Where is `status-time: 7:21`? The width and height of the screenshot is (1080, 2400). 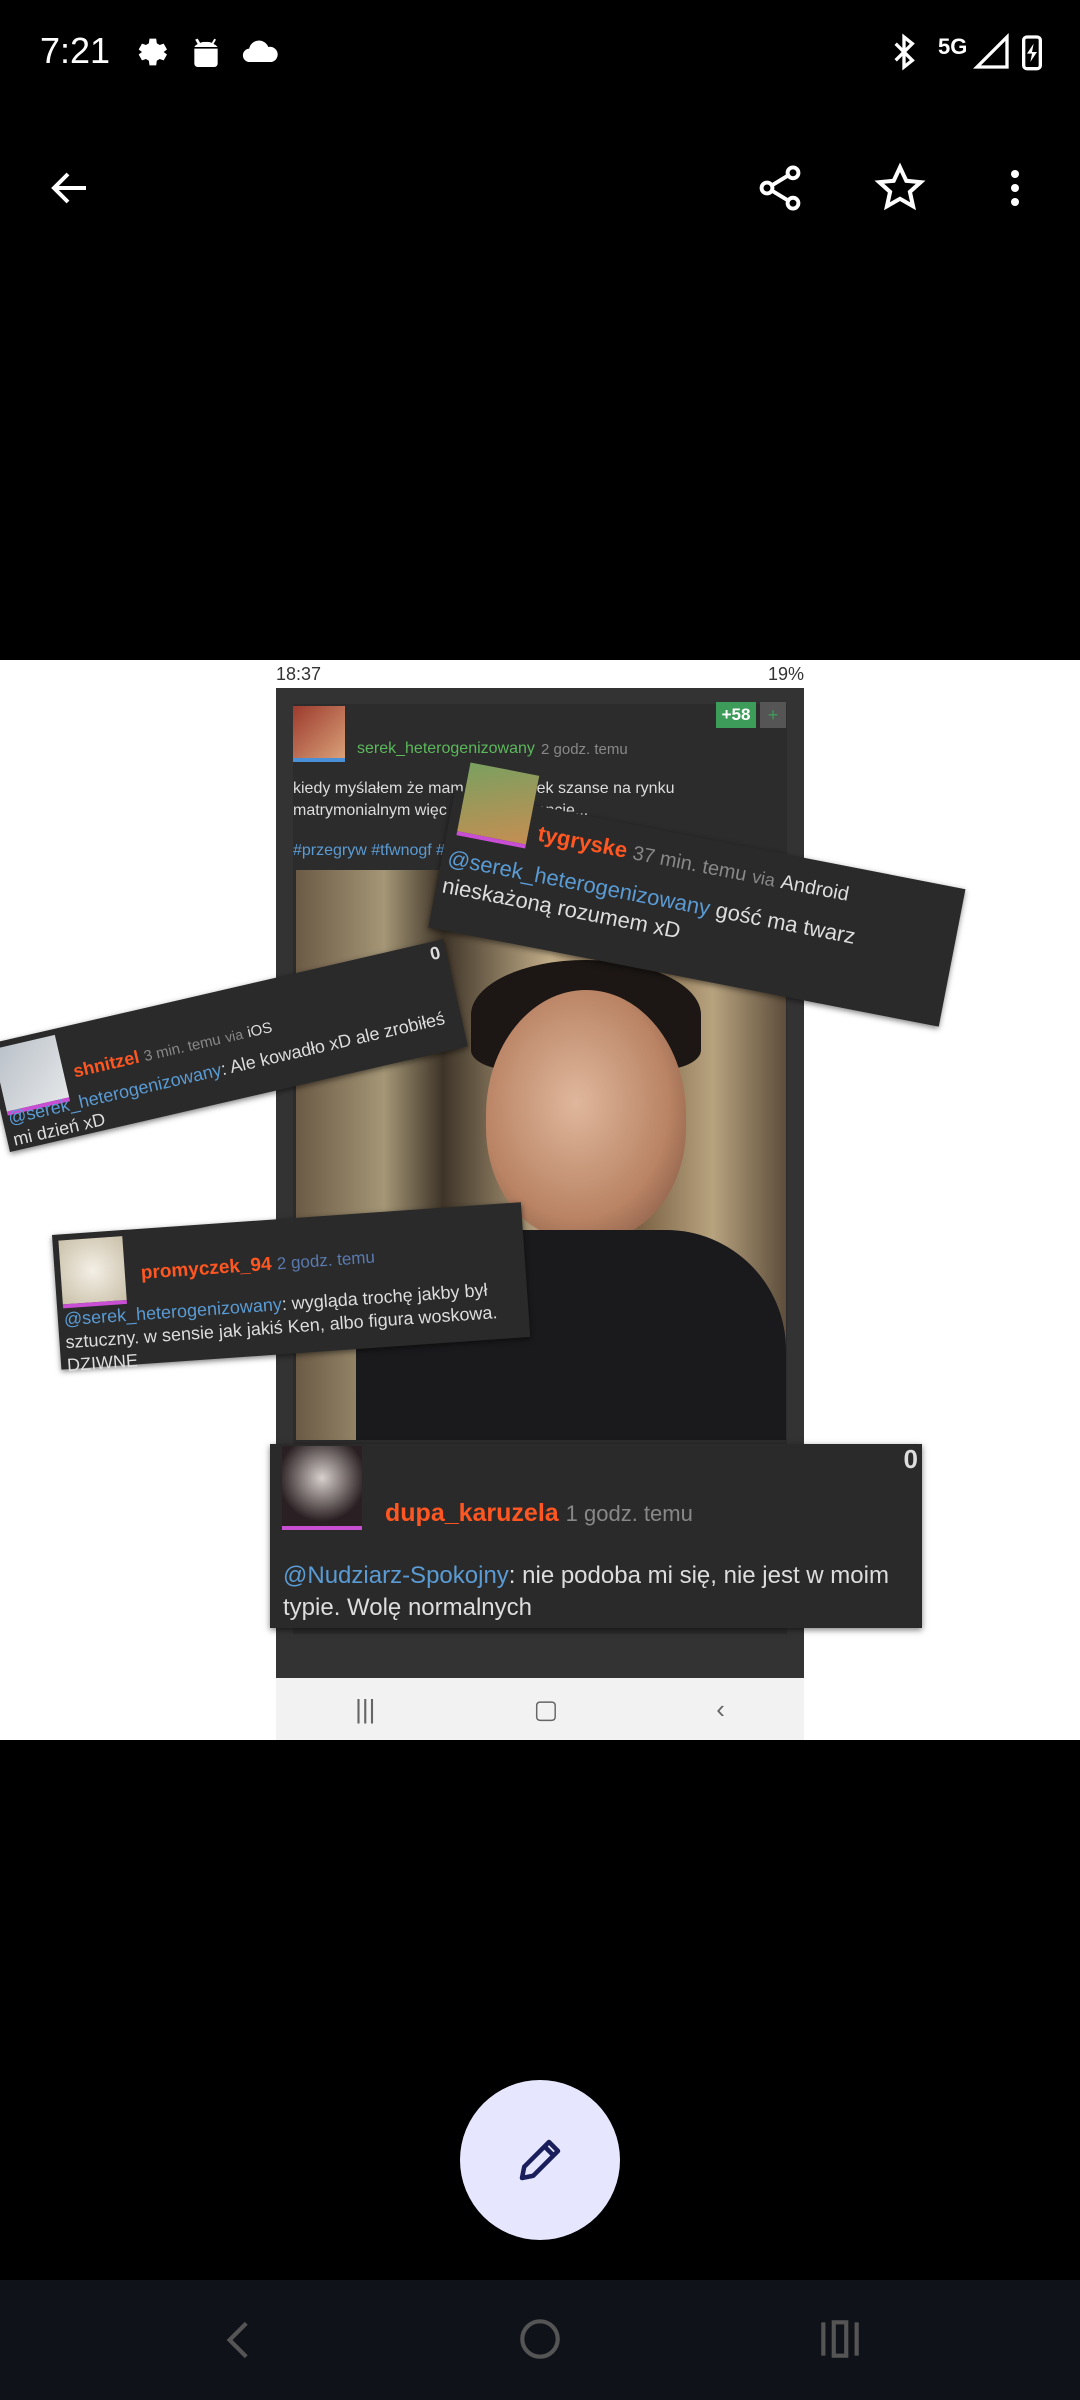
status-time: 7:21 is located at coordinates (75, 50).